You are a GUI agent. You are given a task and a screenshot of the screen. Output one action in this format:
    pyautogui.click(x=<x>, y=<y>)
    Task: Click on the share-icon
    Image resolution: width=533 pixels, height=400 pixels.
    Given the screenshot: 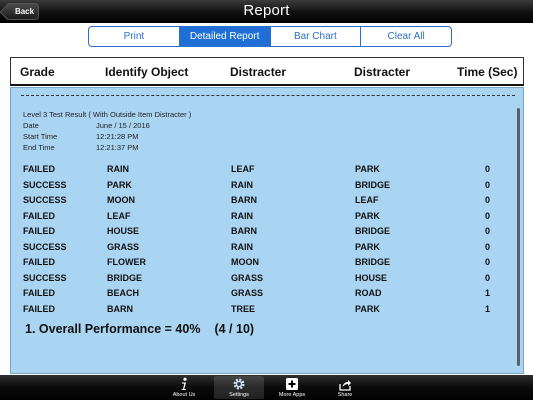 What is the action you would take?
    pyautogui.click(x=345, y=383)
    